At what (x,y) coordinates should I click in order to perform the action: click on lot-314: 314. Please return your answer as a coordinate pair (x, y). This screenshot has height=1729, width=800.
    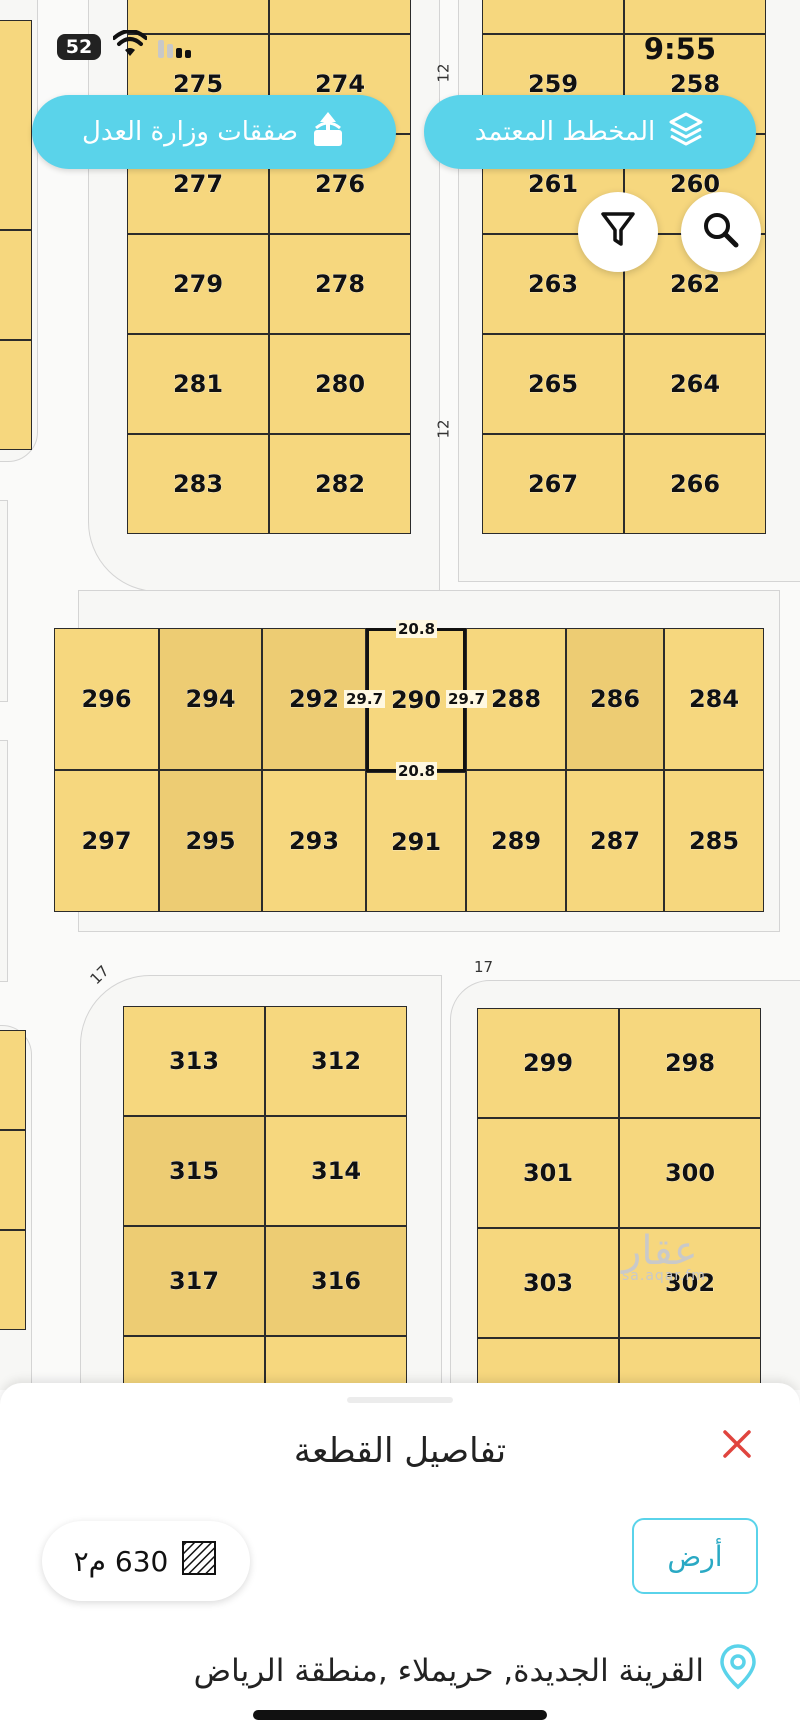
    Looking at the image, I should click on (336, 1171).